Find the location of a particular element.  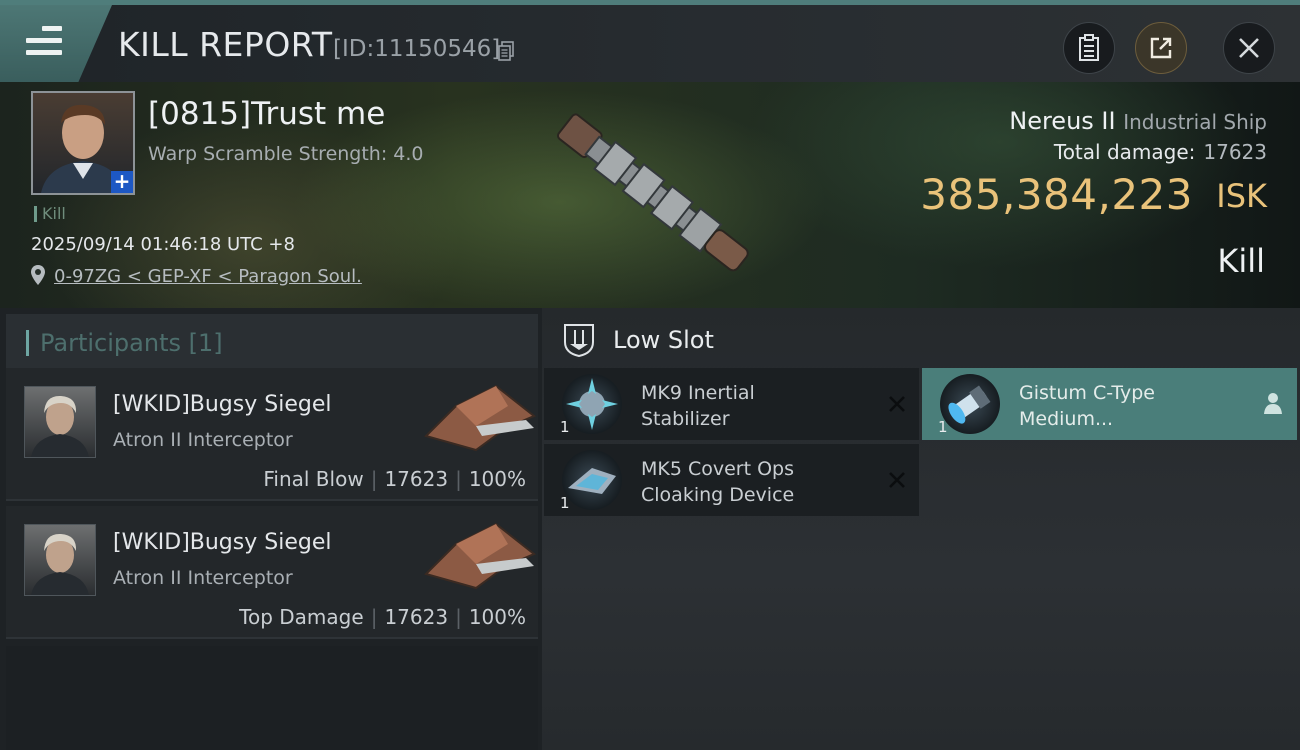

result-label: Kill is located at coordinates (1241, 261).